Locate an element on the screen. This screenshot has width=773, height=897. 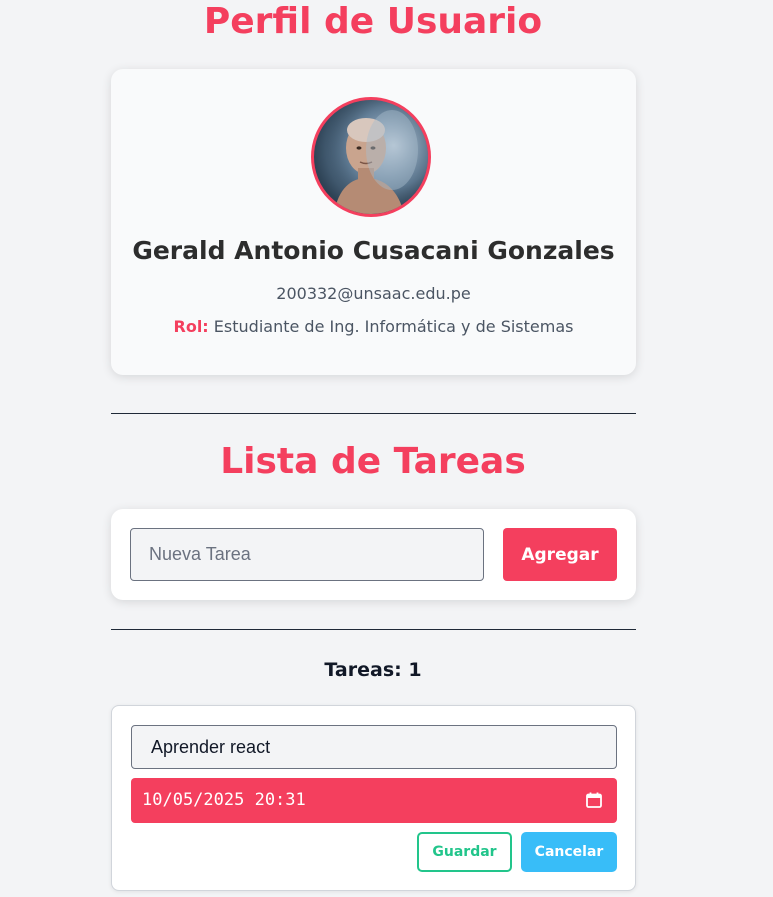
task-datetime-value: 10/05/2025 20:31 is located at coordinates (224, 800).